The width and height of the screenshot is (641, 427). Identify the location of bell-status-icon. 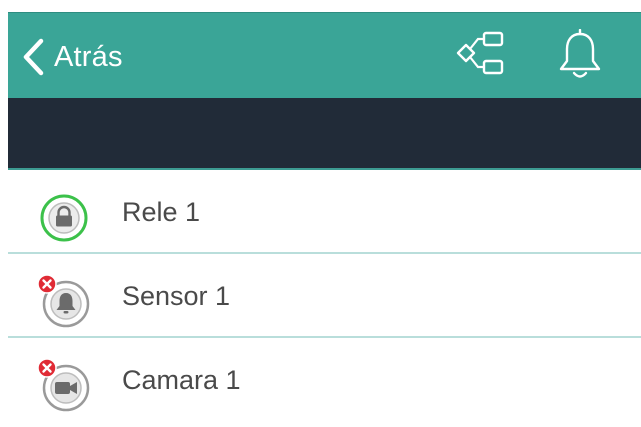
(64, 302).